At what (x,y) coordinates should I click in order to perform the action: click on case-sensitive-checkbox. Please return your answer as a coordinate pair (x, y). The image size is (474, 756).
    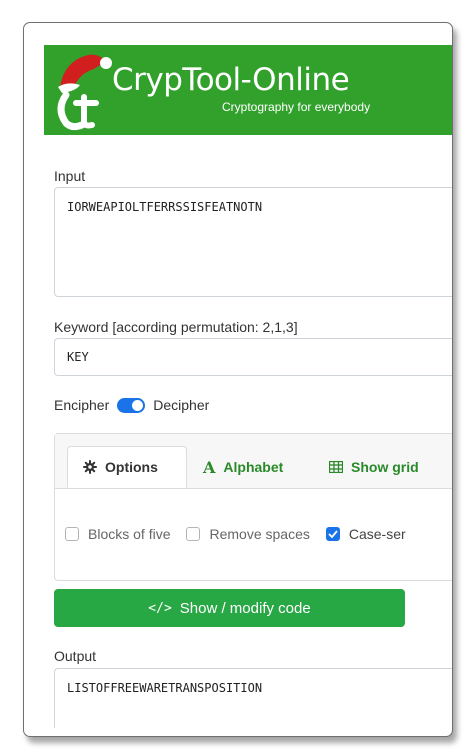
    Looking at the image, I should click on (332, 534).